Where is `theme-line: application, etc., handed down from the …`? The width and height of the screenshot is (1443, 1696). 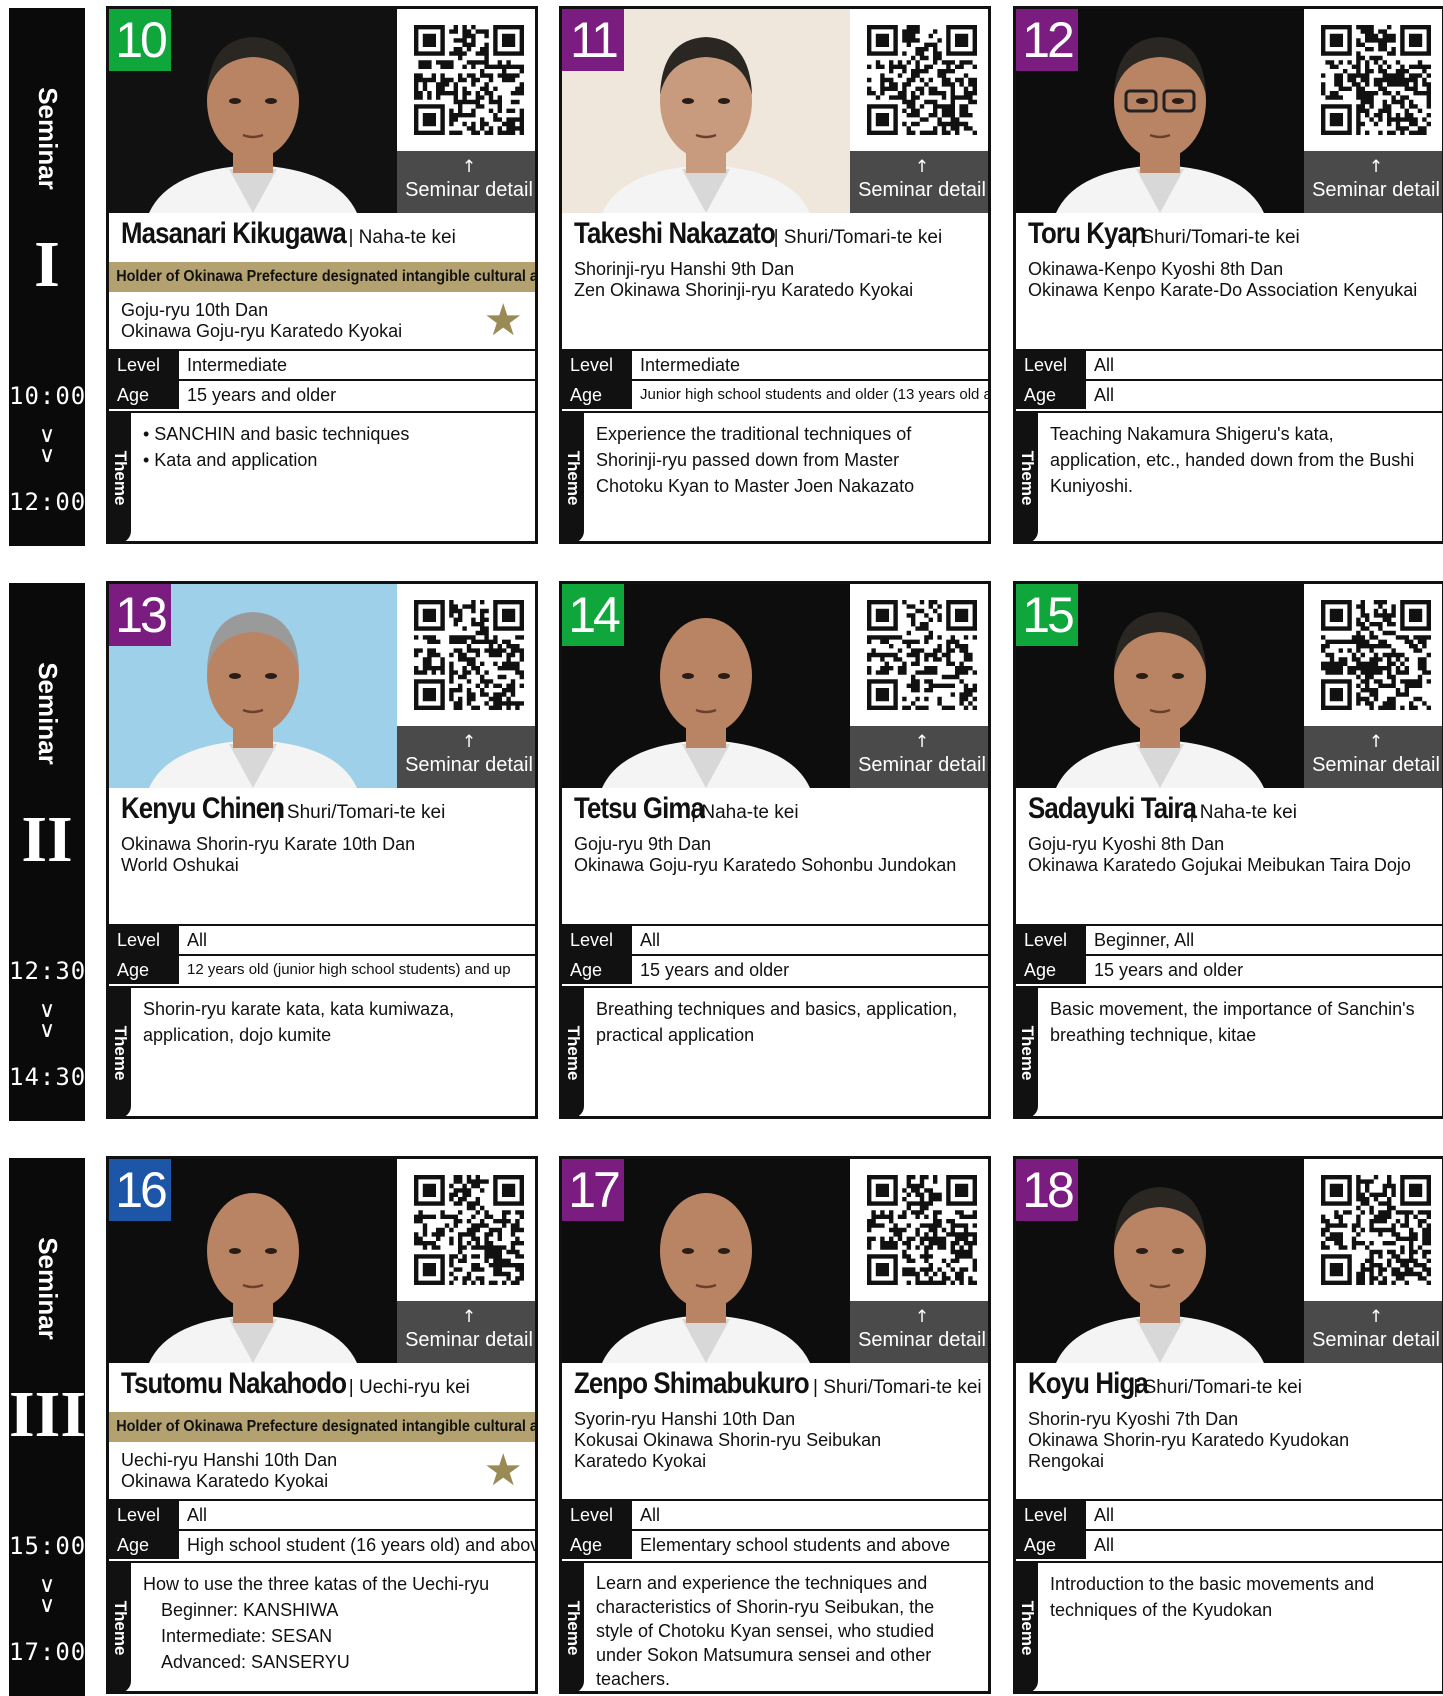 theme-line: application, etc., handed down from the … is located at coordinates (1232, 460).